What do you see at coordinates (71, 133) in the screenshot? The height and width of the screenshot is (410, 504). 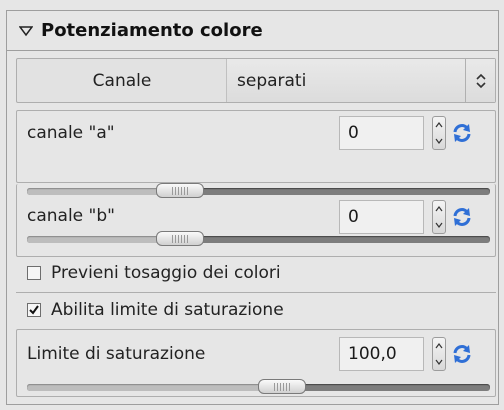 I see `channel-a-label: canale "a"` at bounding box center [71, 133].